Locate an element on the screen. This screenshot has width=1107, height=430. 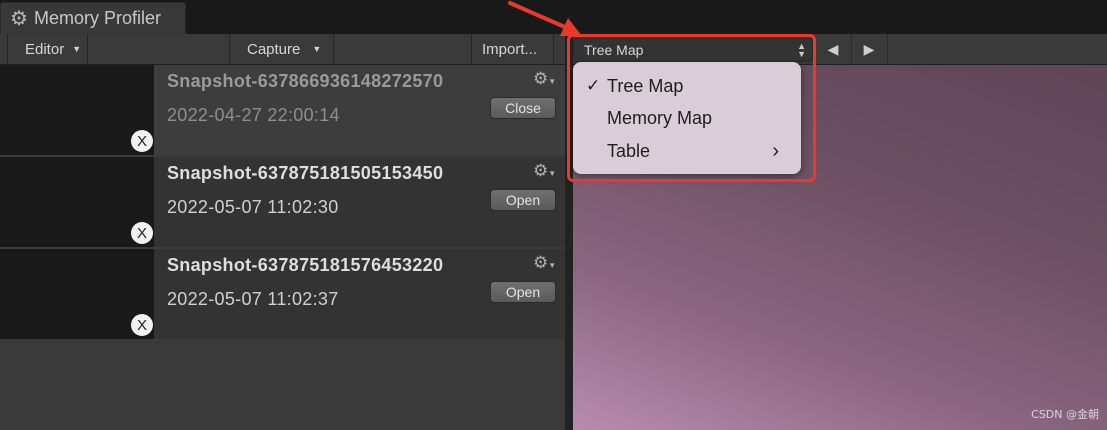
editor-dropdown: Editor ▼ is located at coordinates (48, 49).